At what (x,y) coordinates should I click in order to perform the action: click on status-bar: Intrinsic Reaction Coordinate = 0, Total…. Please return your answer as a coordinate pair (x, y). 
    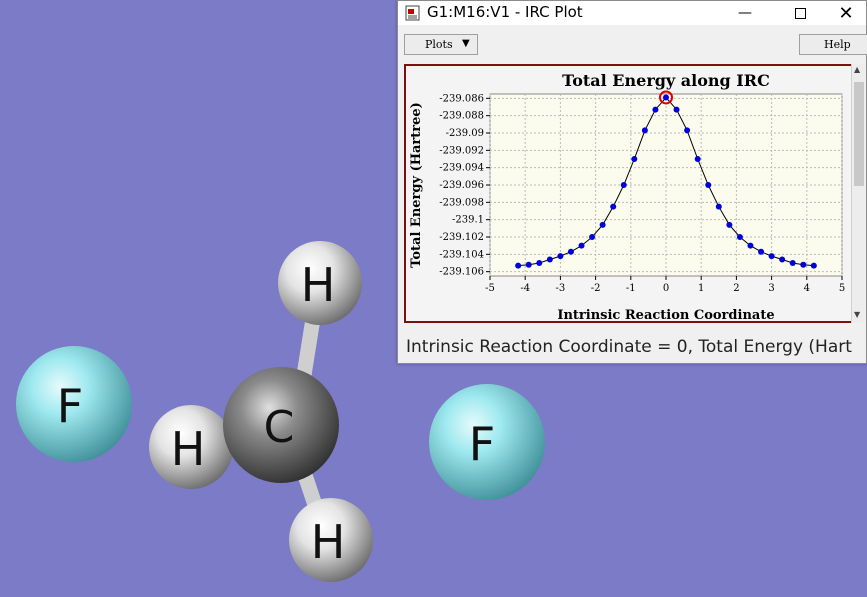
    Looking at the image, I should click on (629, 347).